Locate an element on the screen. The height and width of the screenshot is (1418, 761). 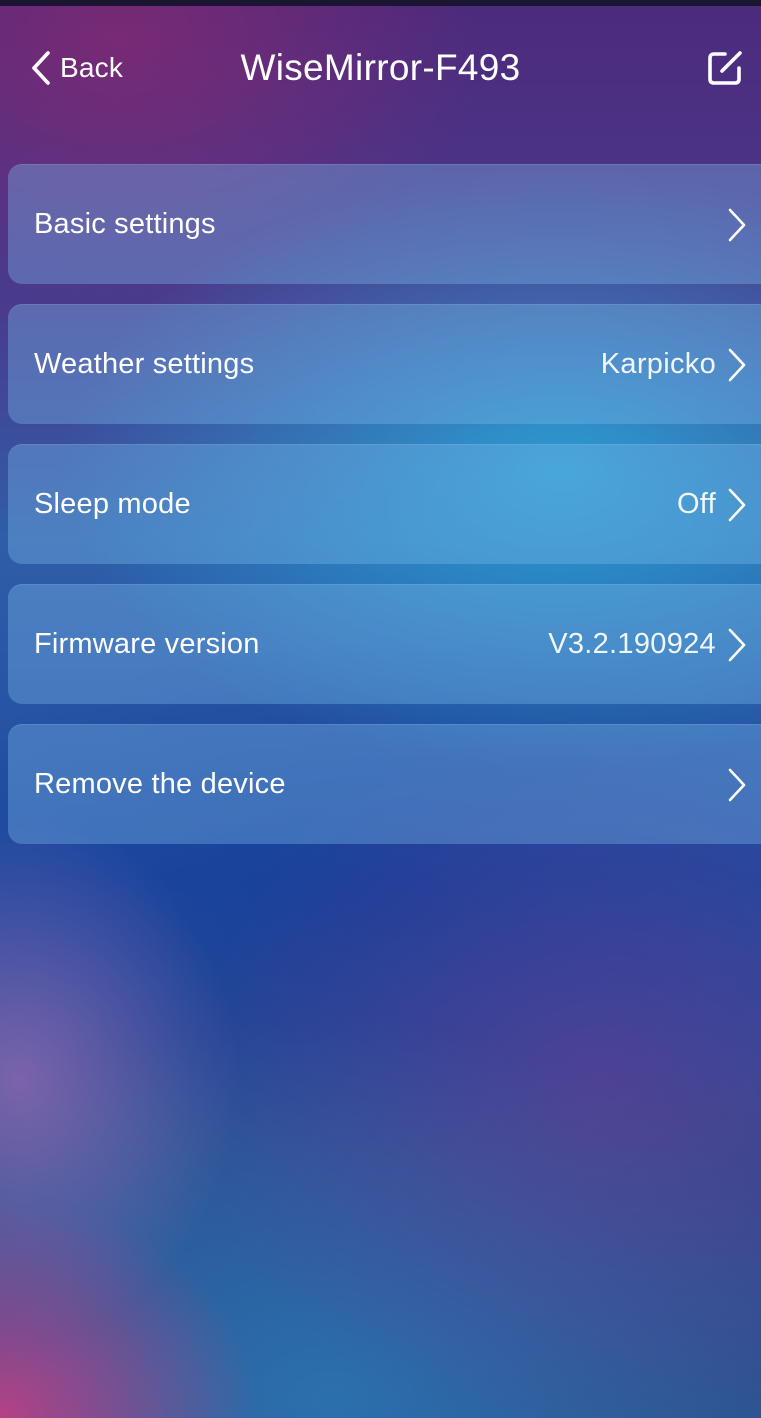
edit-button is located at coordinates (725, 68).